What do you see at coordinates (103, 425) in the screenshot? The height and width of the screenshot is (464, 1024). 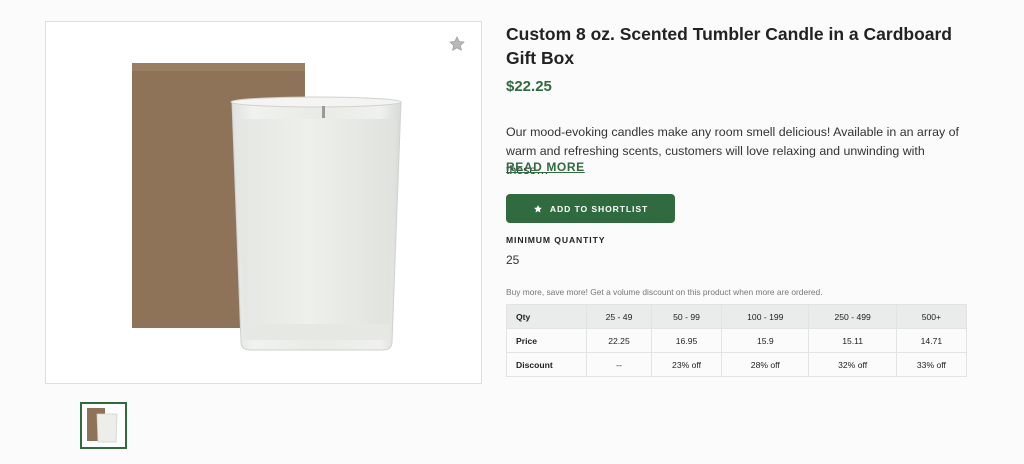 I see `product-thumbnail` at bounding box center [103, 425].